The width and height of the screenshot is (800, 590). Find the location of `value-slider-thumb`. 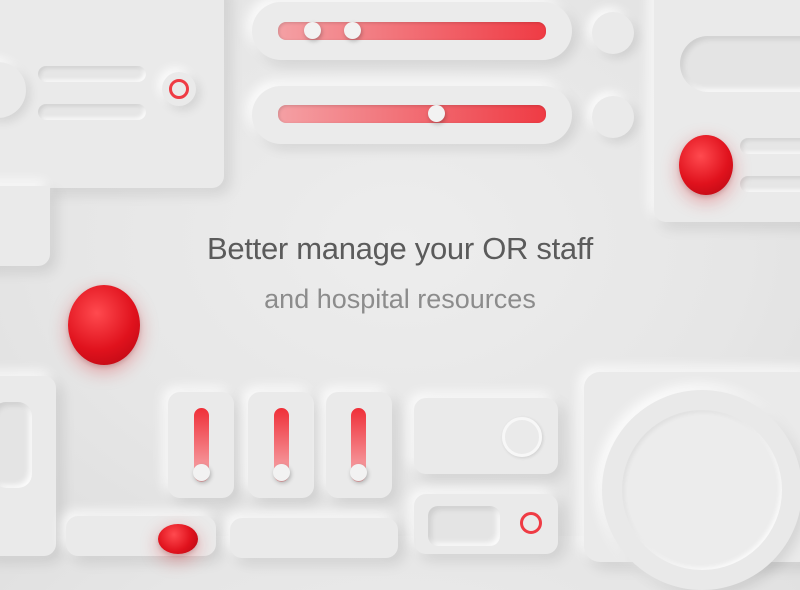

value-slider-thumb is located at coordinates (436, 113).